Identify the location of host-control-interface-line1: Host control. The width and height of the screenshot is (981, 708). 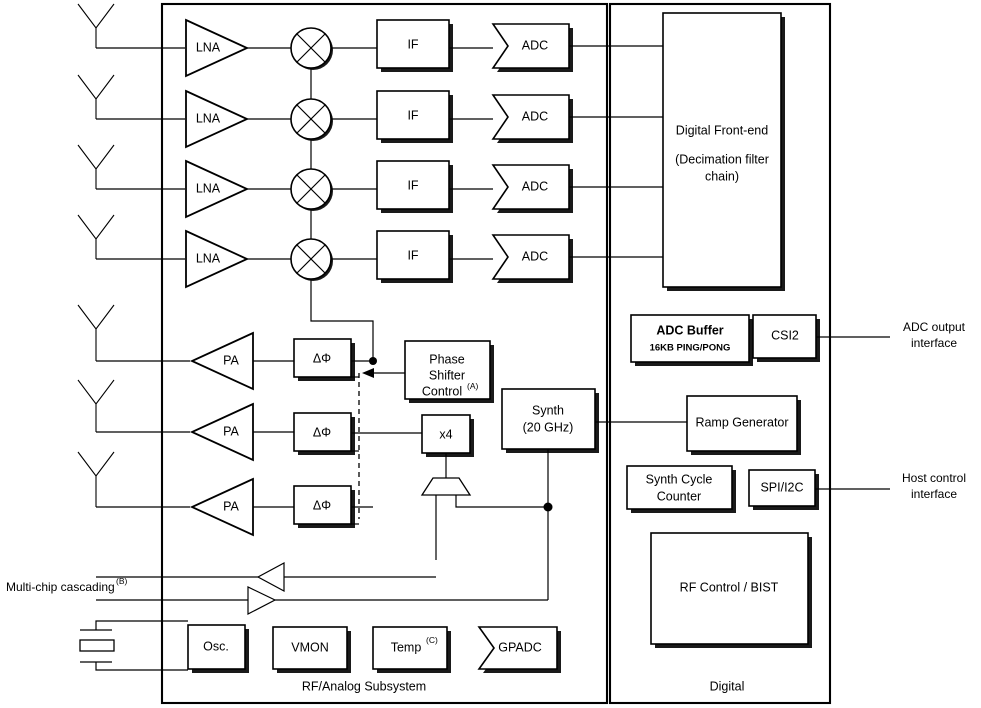
(934, 478).